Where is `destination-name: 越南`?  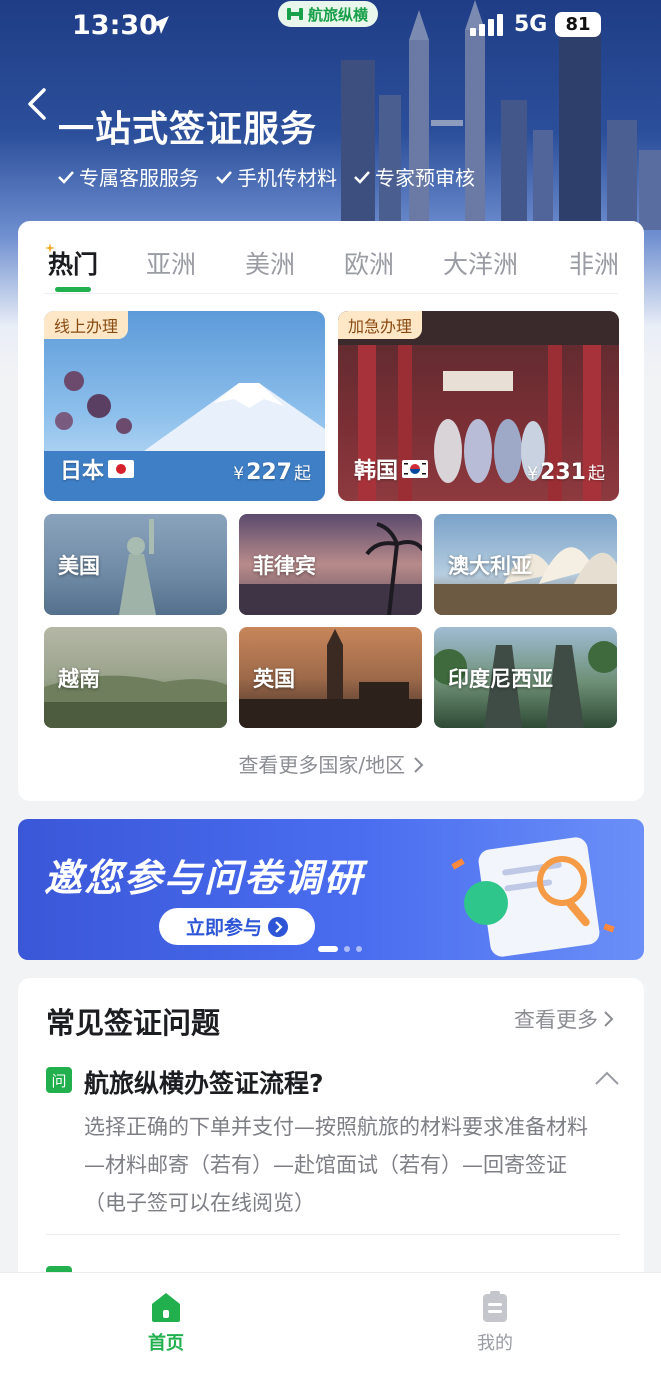
destination-name: 越南 is located at coordinates (79, 678).